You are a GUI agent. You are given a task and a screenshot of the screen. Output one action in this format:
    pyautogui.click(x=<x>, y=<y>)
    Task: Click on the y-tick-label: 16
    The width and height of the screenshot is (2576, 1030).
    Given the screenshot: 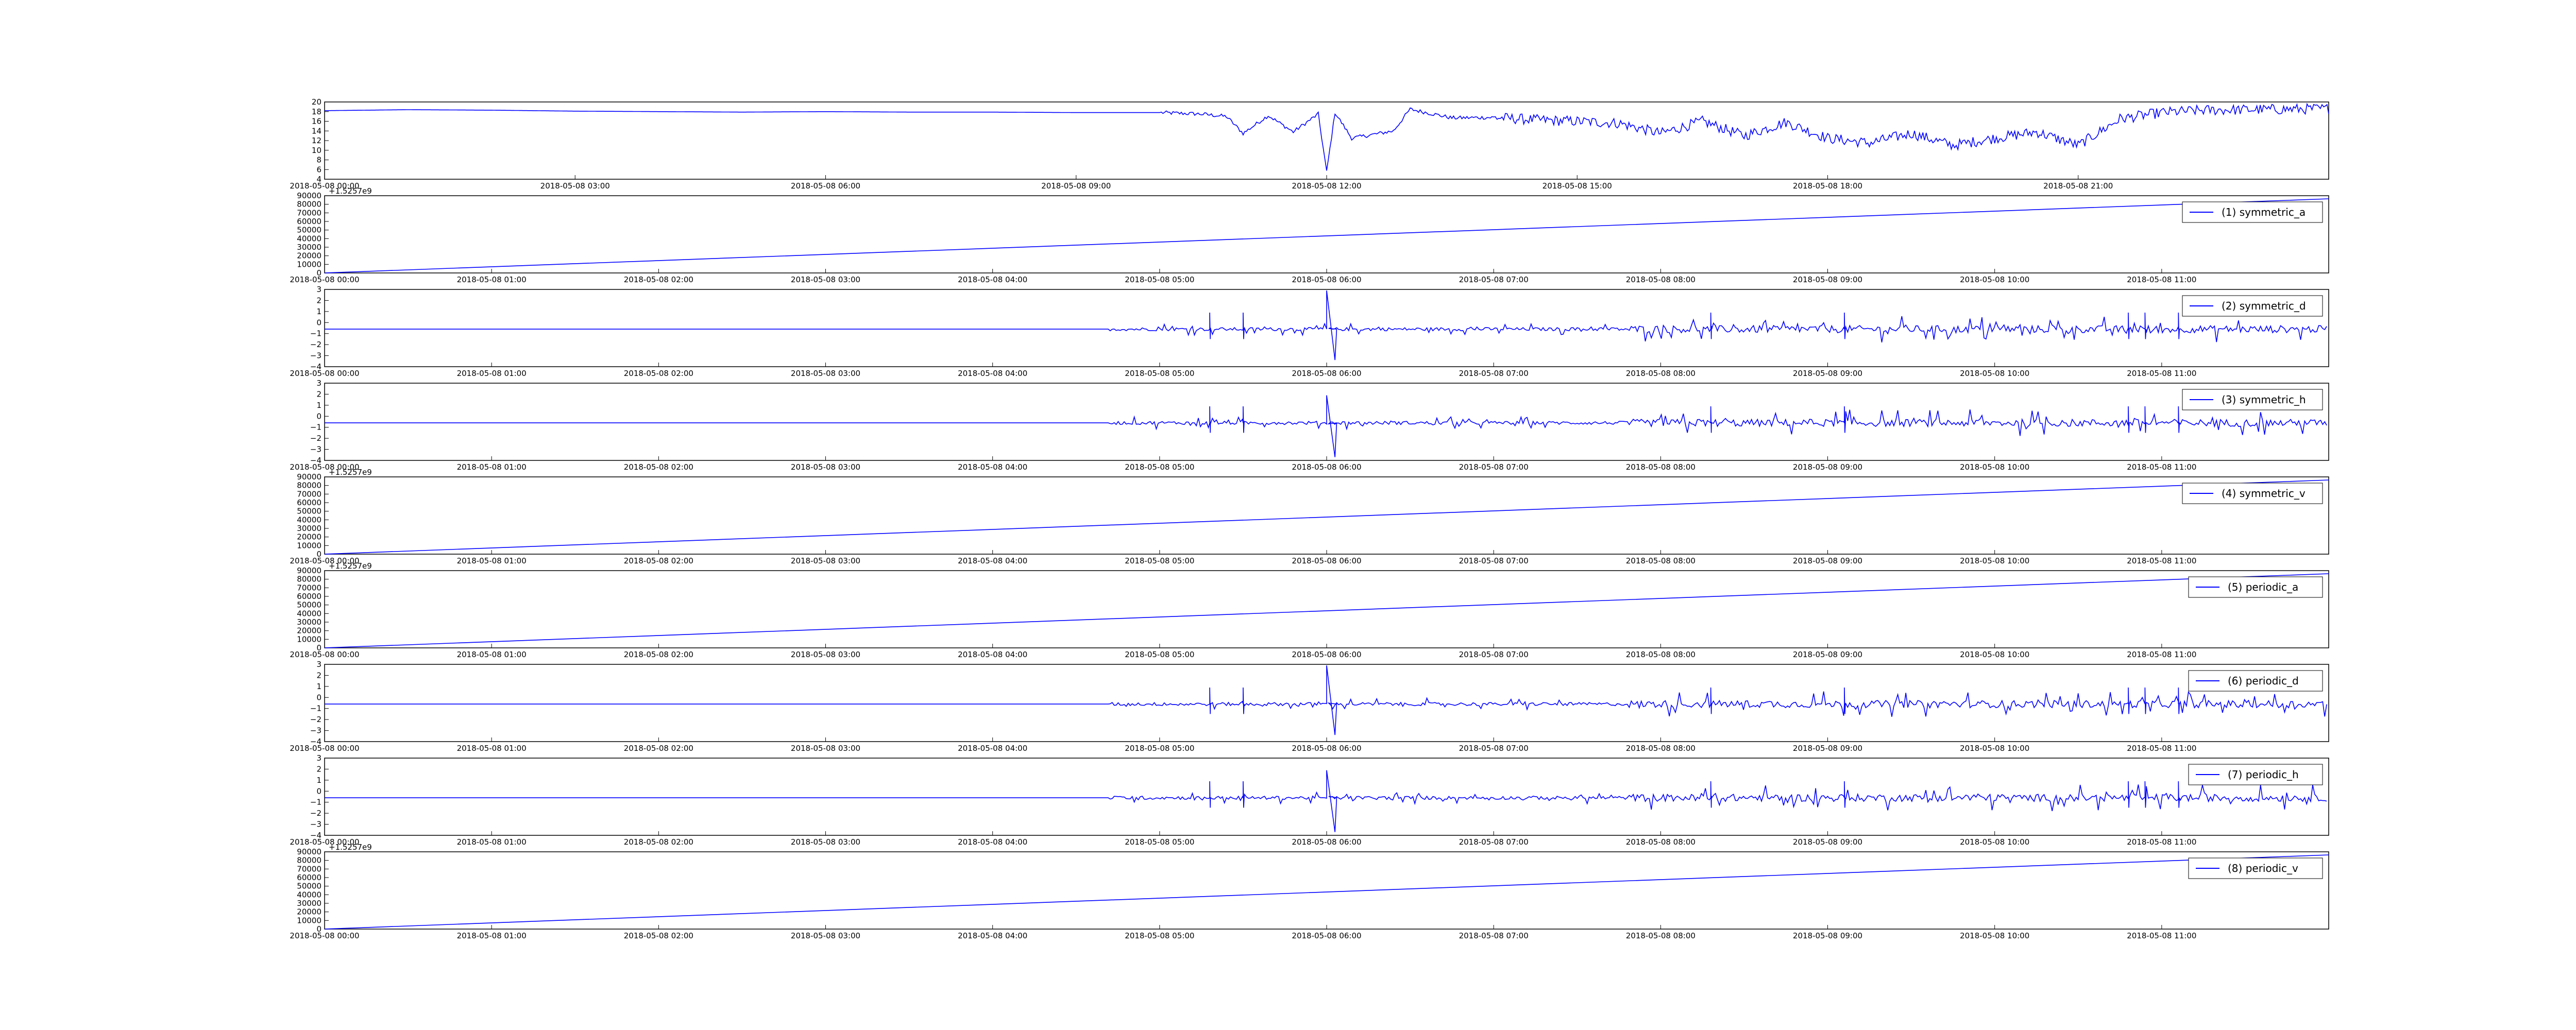 What is the action you would take?
    pyautogui.click(x=316, y=121)
    